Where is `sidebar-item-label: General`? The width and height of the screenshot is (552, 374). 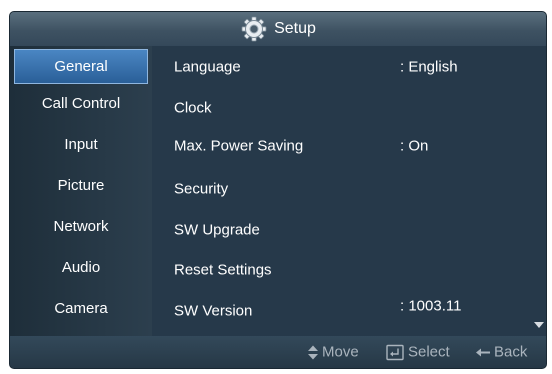 sidebar-item-label: General is located at coordinates (81, 66).